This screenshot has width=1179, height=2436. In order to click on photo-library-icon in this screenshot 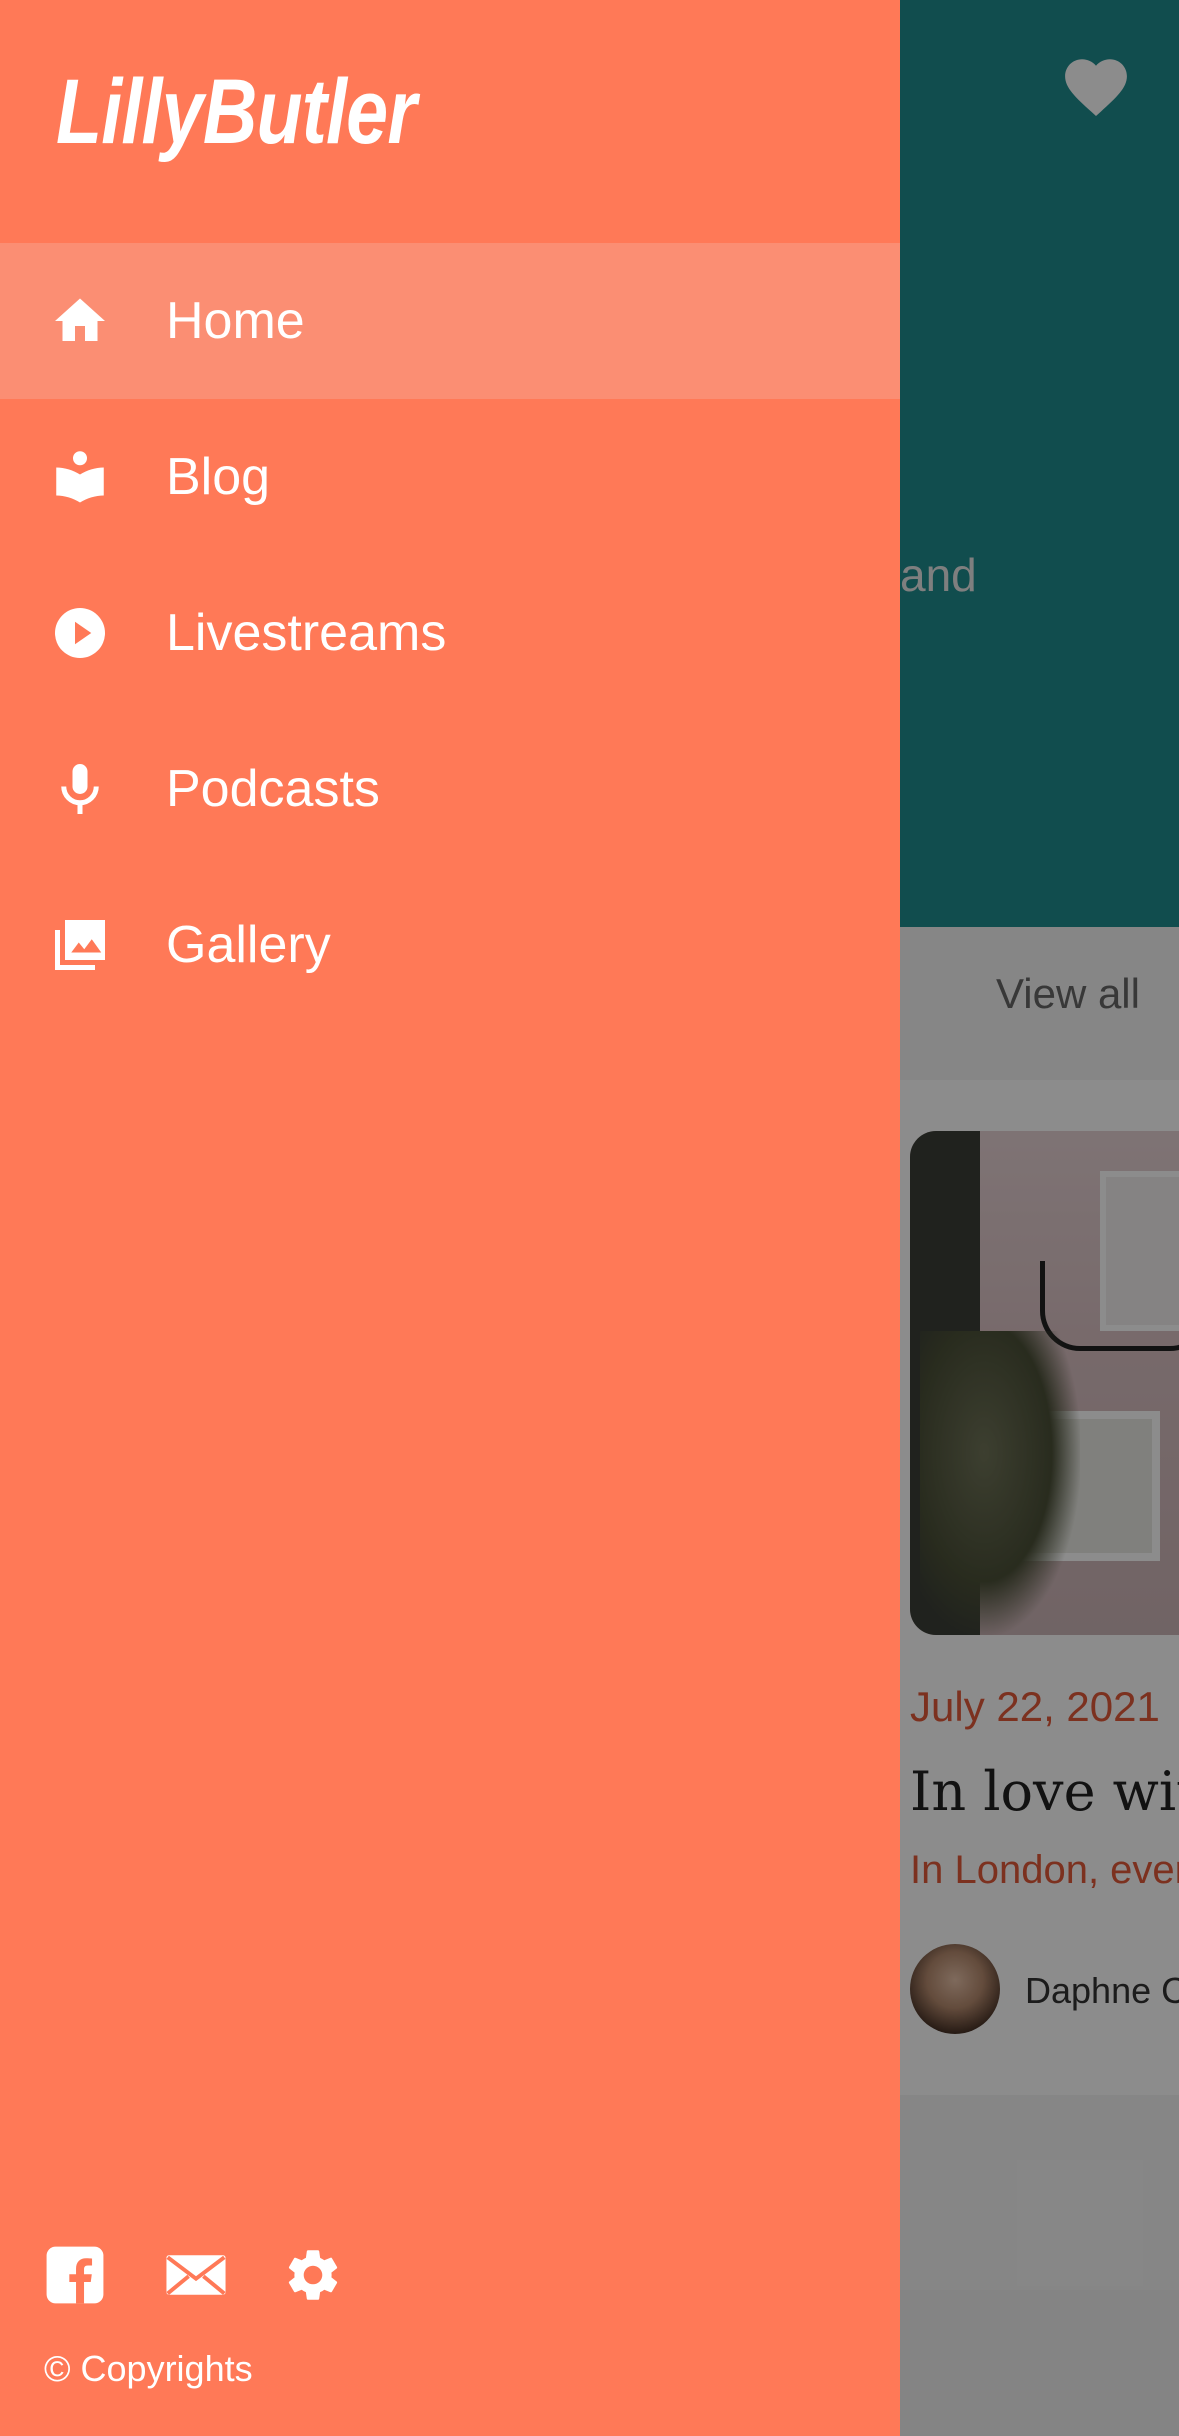, I will do `click(80, 945)`.